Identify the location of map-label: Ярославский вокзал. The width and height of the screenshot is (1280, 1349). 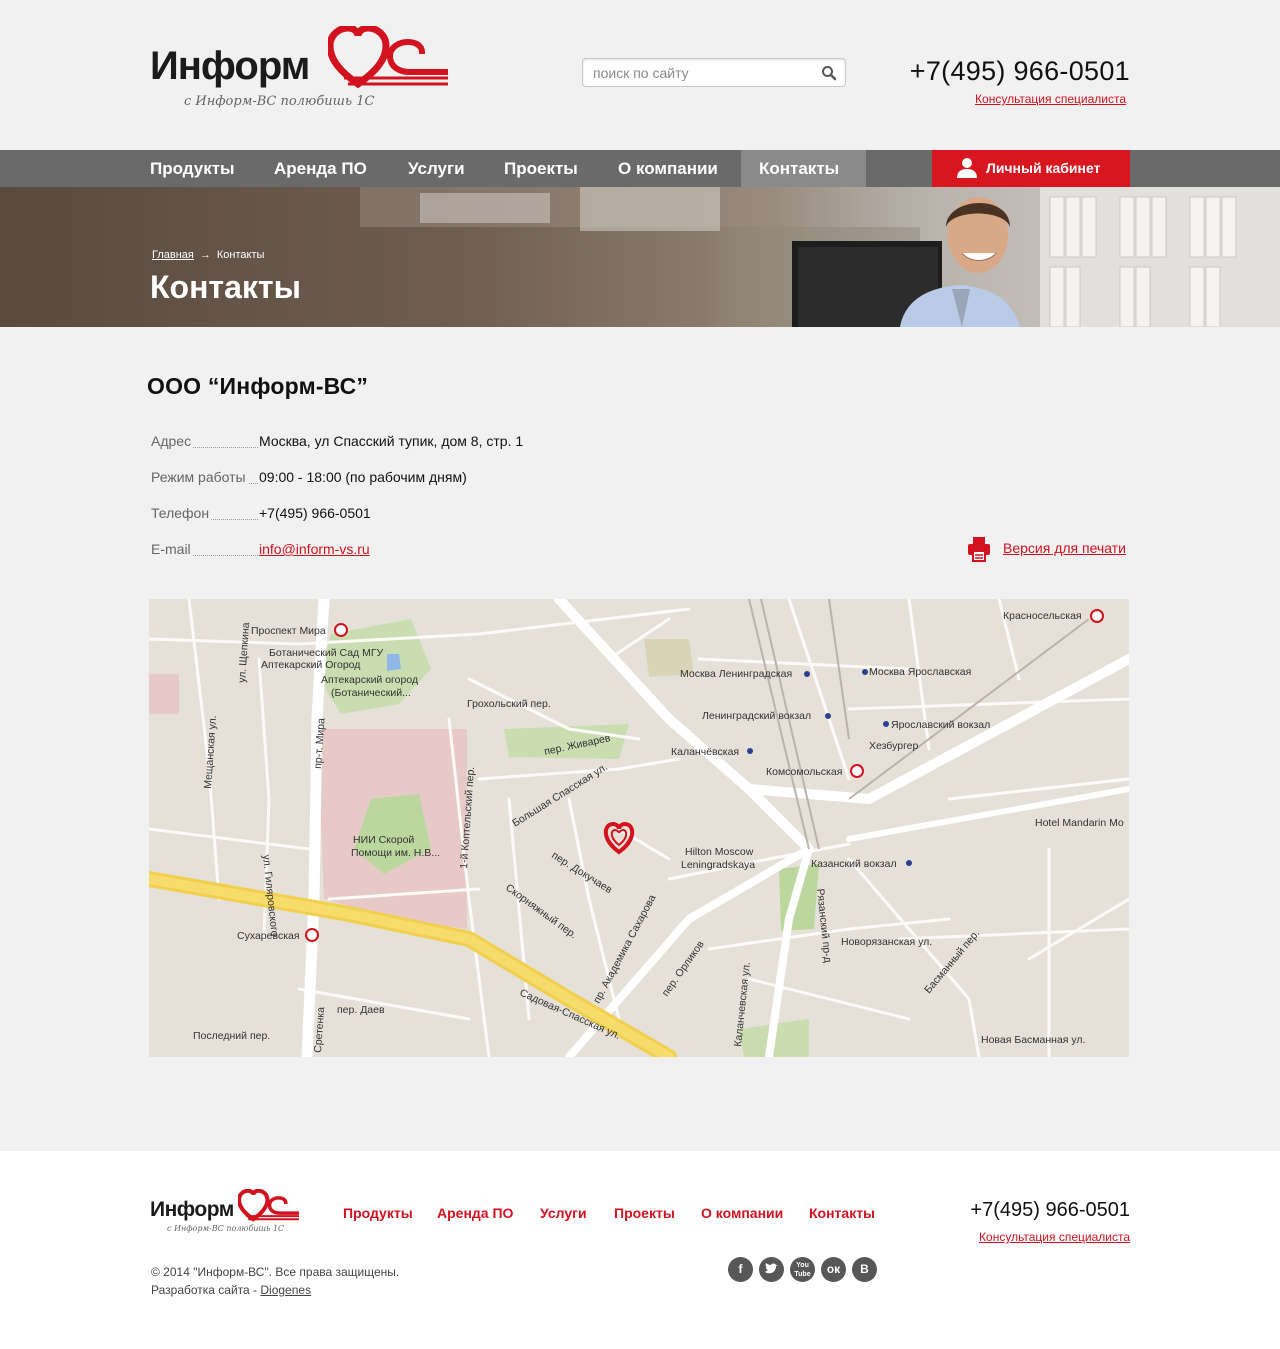
(940, 725).